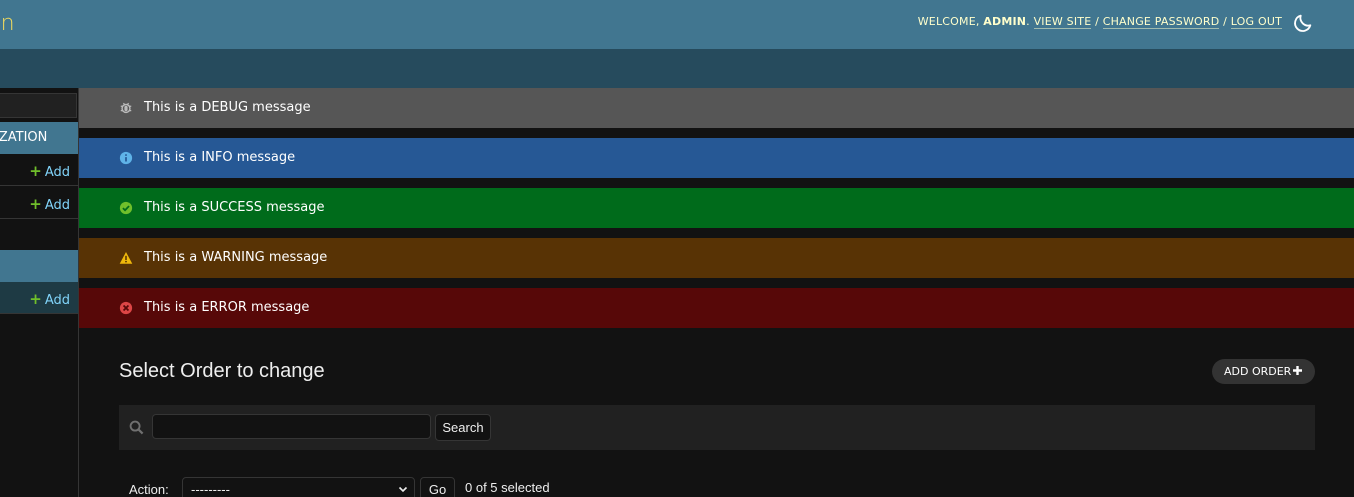 Image resolution: width=1354 pixels, height=497 pixels. I want to click on view-site-link: View site, so click(1062, 22).